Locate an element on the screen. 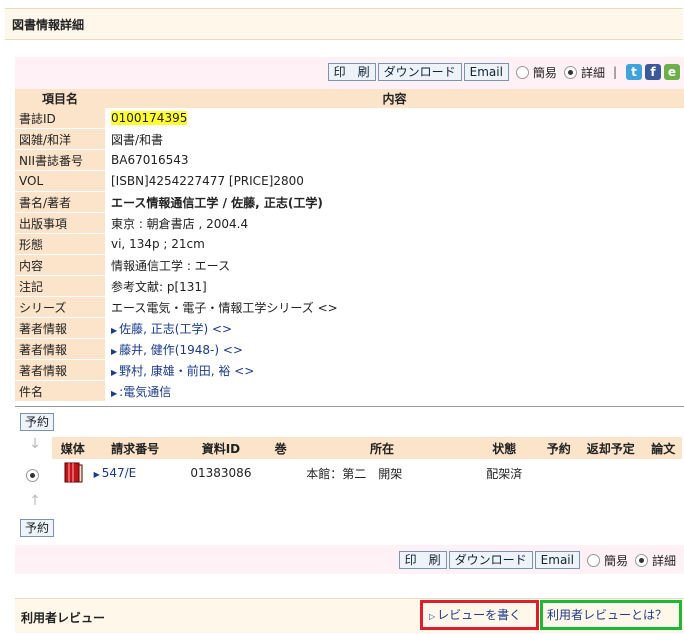 The image size is (684, 635). table-row: 形態 vi, 134p ; 21cm is located at coordinates (349, 244).